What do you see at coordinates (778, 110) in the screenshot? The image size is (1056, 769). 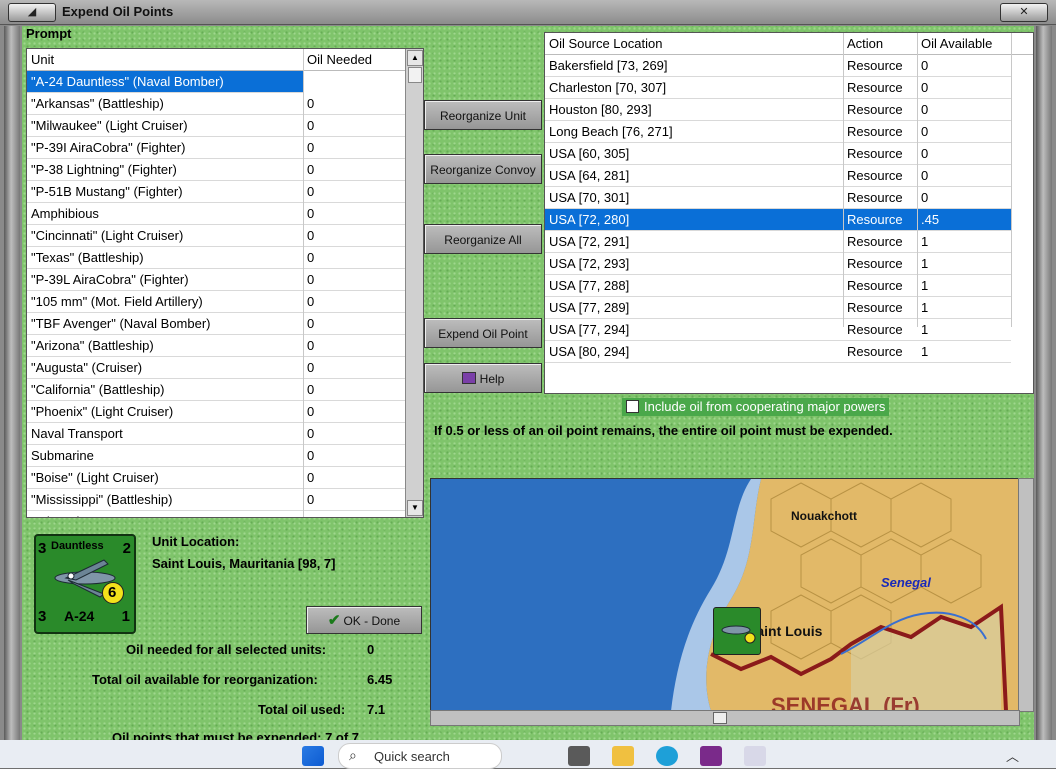 I see `oil-source-row: Houston [80, 293] Resource 0` at bounding box center [778, 110].